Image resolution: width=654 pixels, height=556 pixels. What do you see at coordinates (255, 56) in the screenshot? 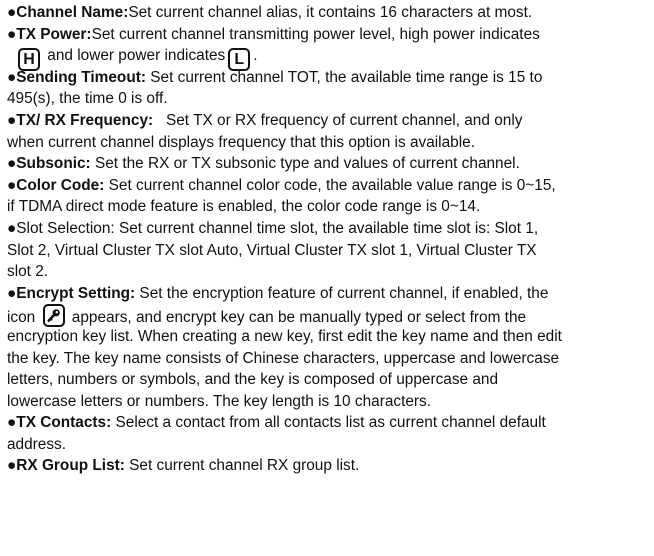
I see `tx-power-end: .` at bounding box center [255, 56].